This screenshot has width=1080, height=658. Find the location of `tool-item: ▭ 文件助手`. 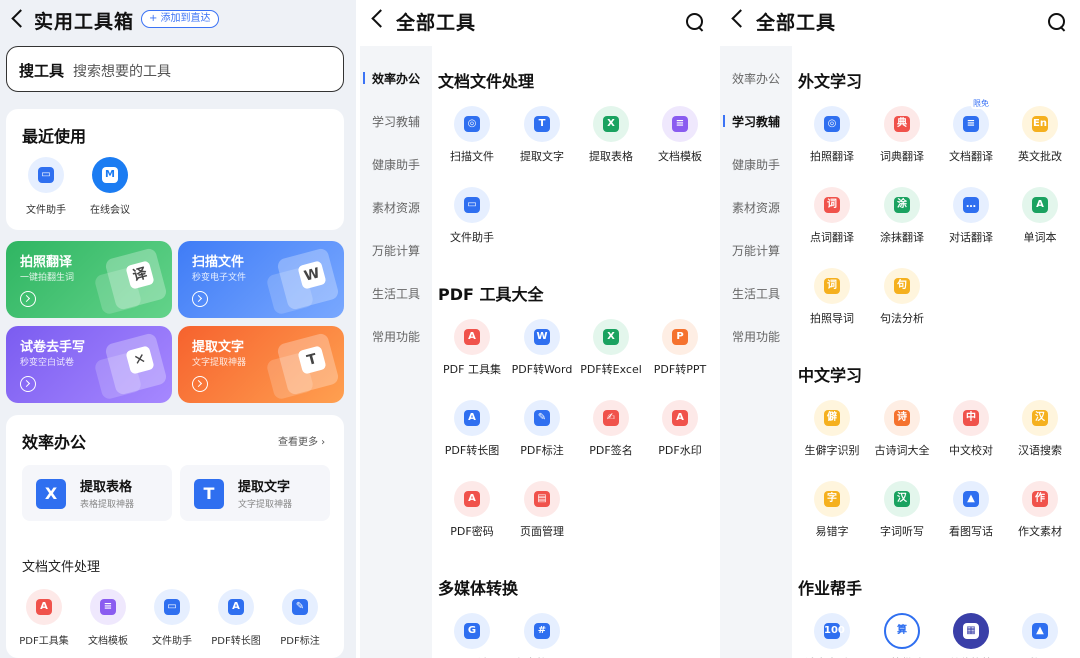

tool-item: ▭ 文件助手 is located at coordinates (472, 222).